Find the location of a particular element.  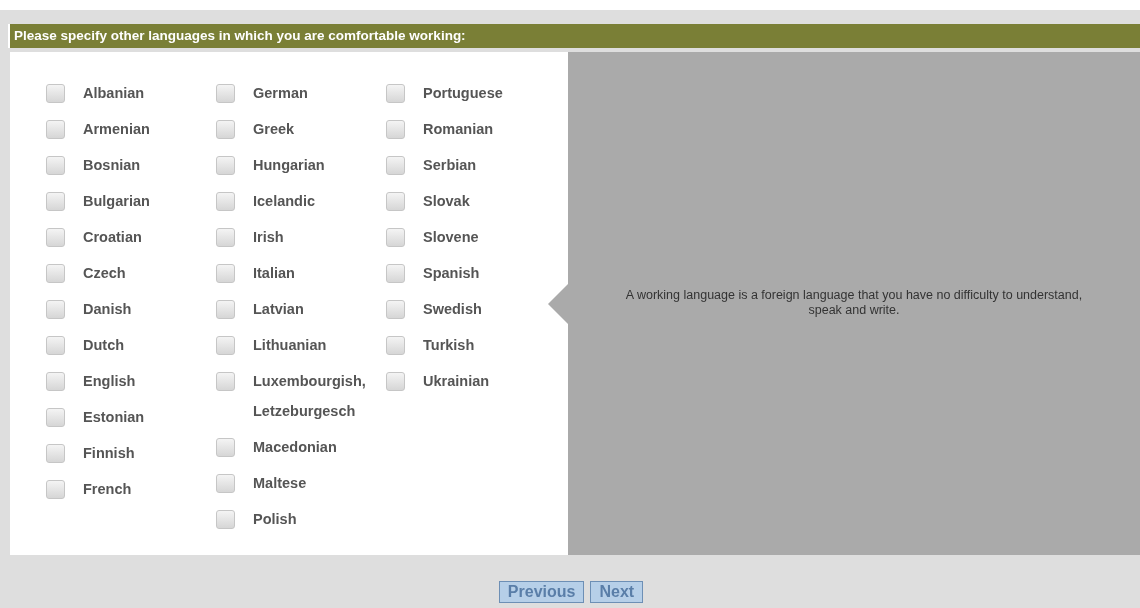

language-label: Swedish is located at coordinates (452, 309).